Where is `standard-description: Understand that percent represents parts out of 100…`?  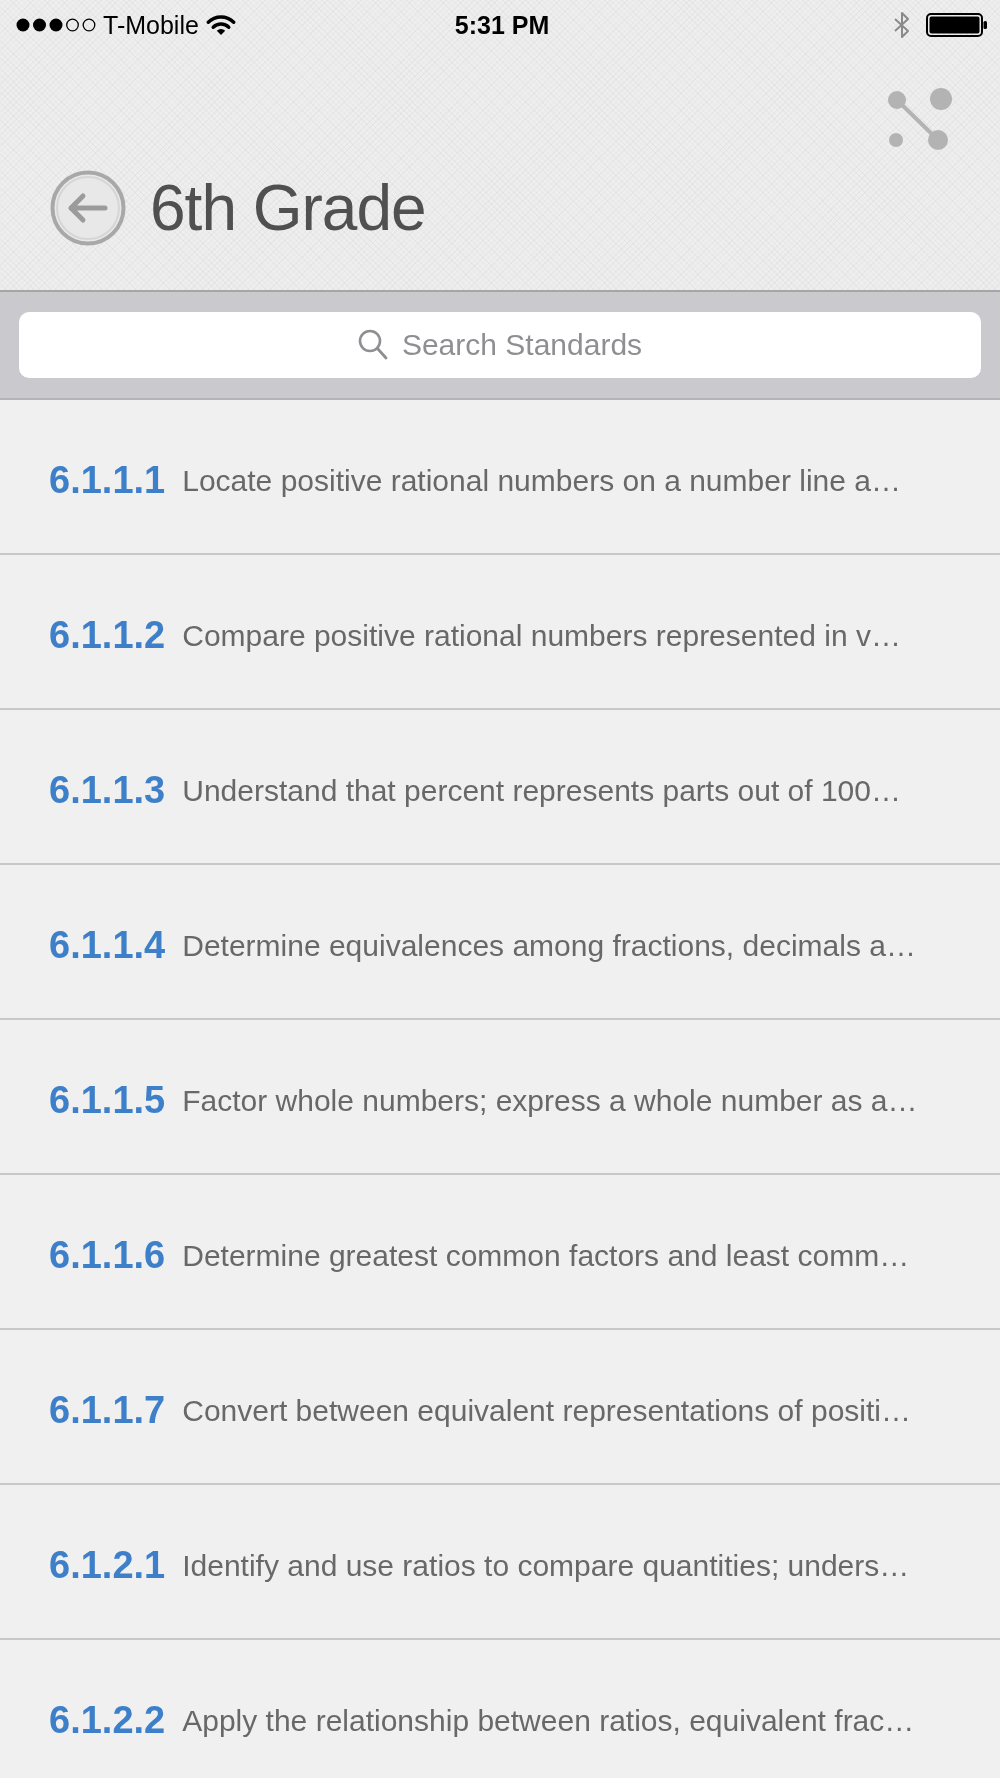
standard-description: Understand that percent represents parts out of 100… is located at coordinates (541, 790).